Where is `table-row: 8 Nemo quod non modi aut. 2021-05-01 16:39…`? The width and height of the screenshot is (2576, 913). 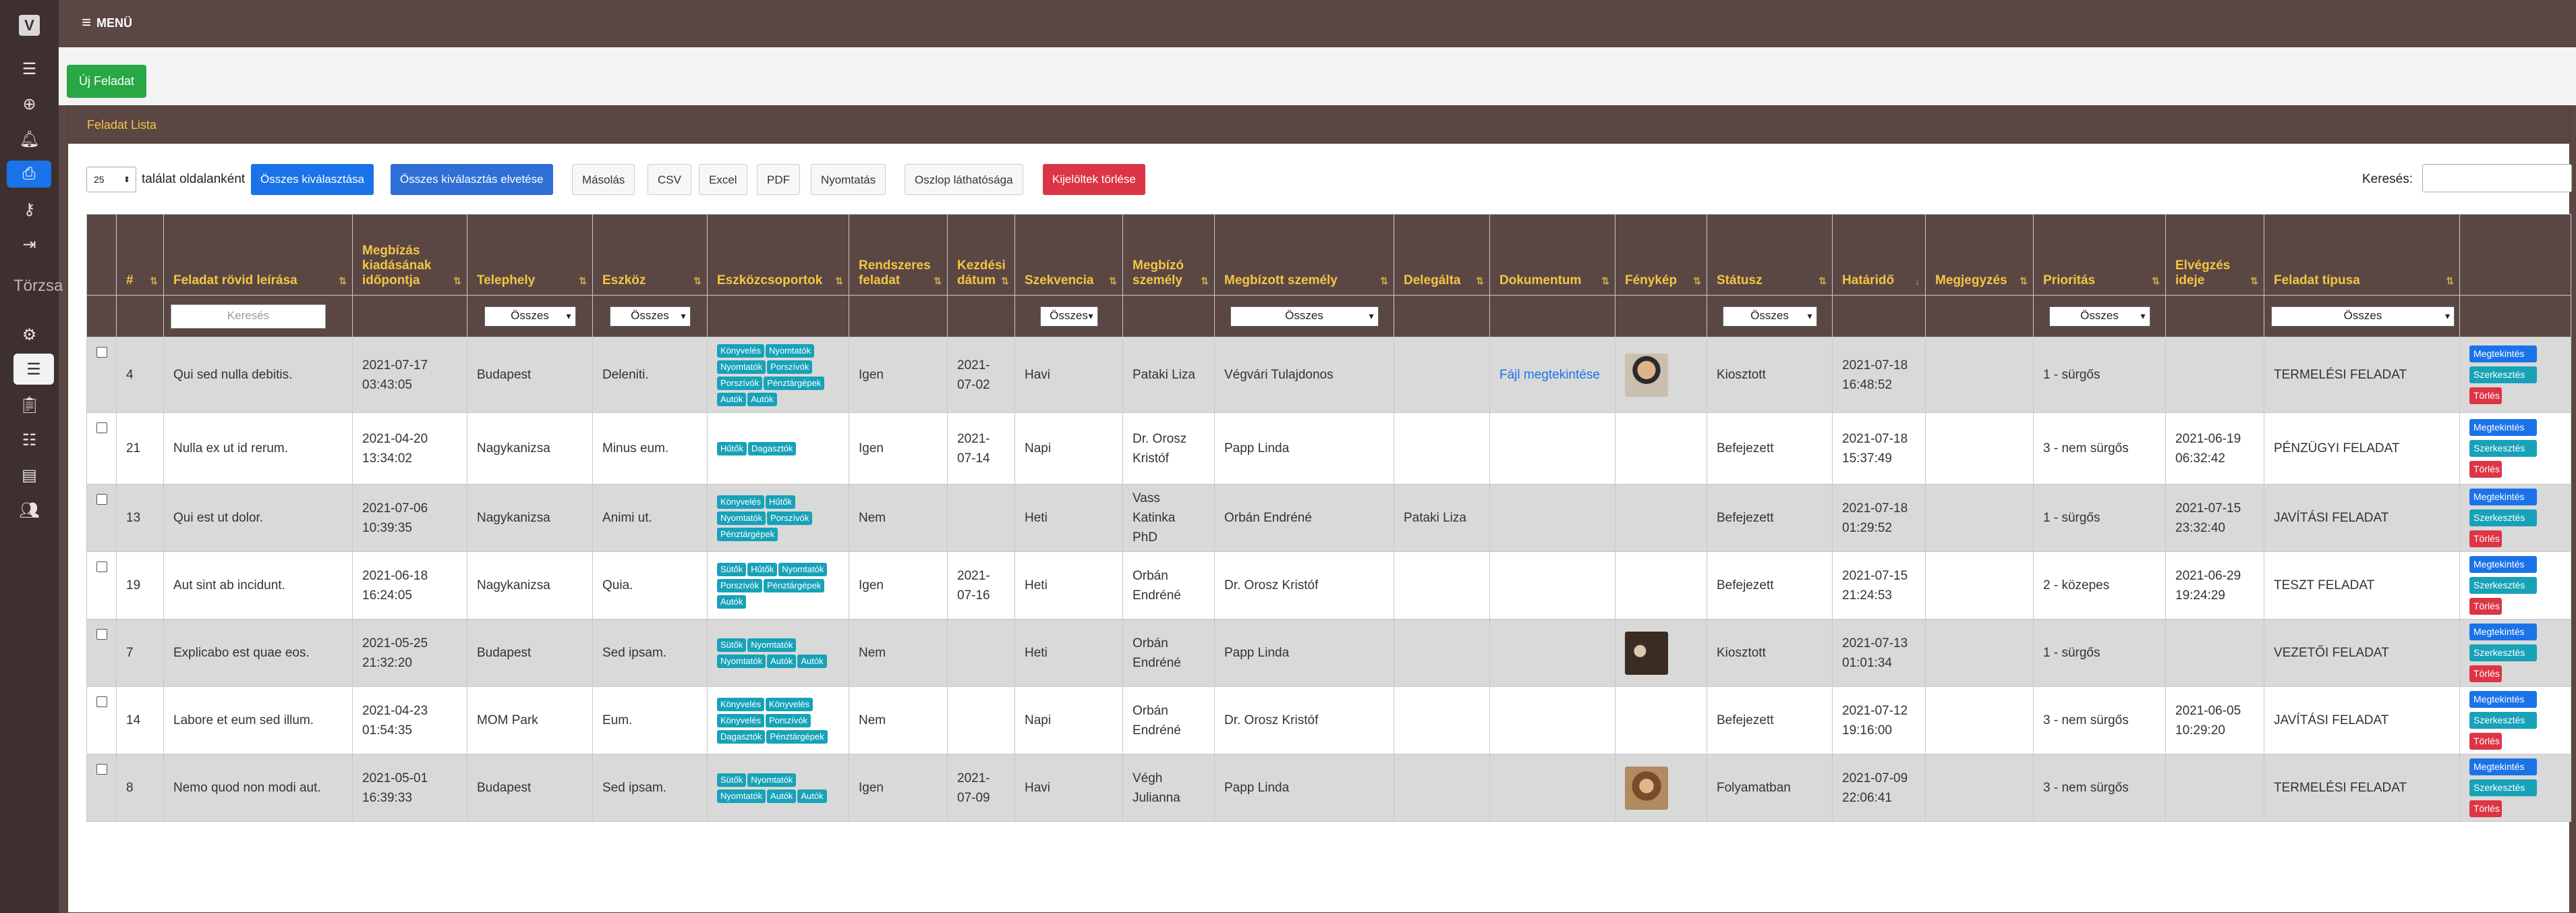
table-row: 8 Nemo quod non modi aut. 2021-05-01 16:39… is located at coordinates (1328, 788).